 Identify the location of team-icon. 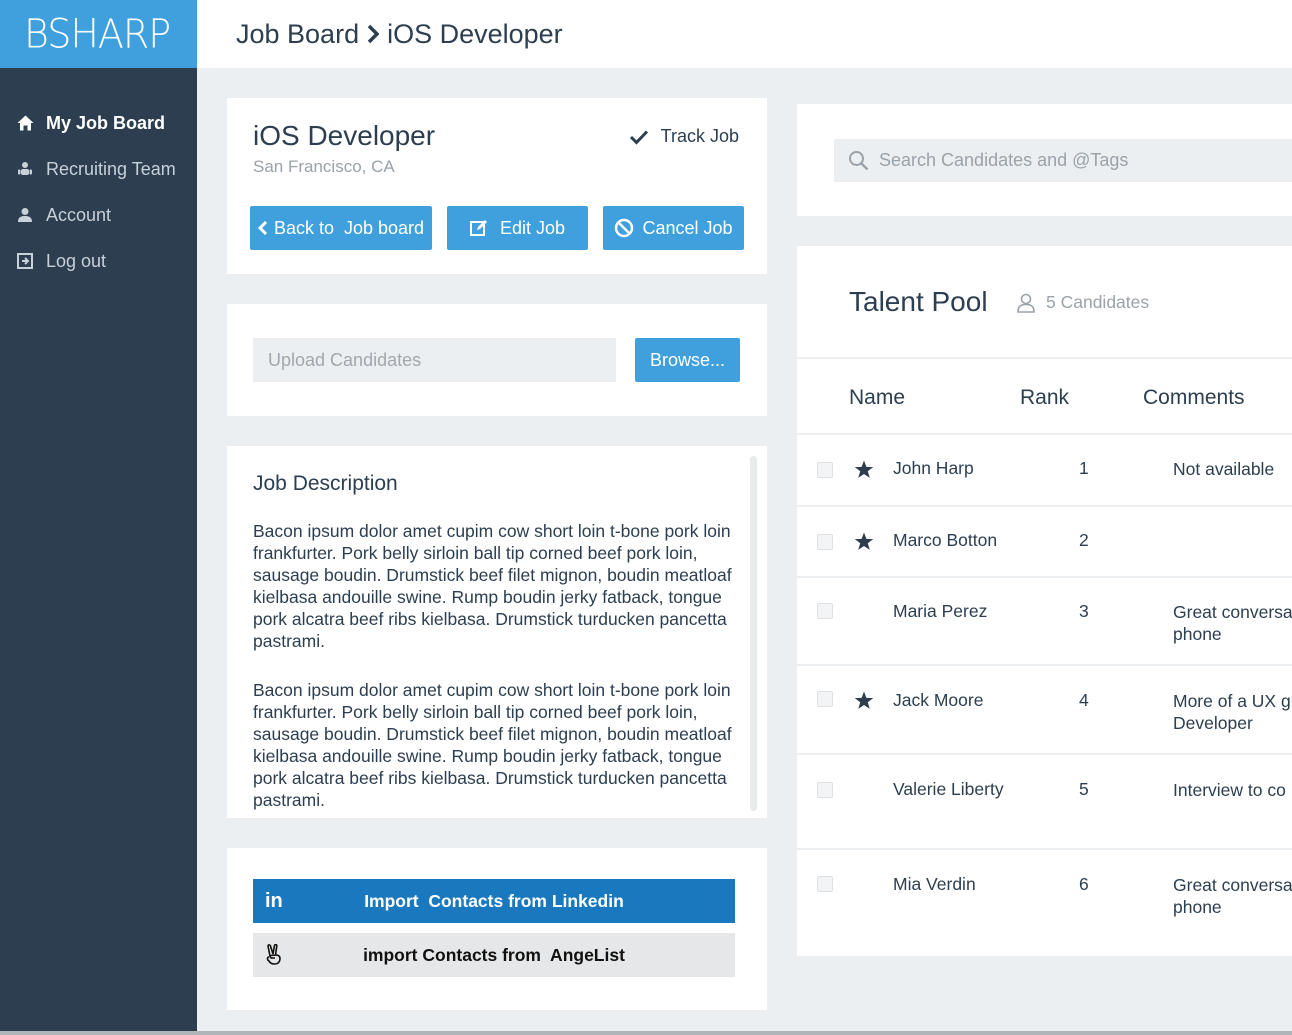
(25, 169).